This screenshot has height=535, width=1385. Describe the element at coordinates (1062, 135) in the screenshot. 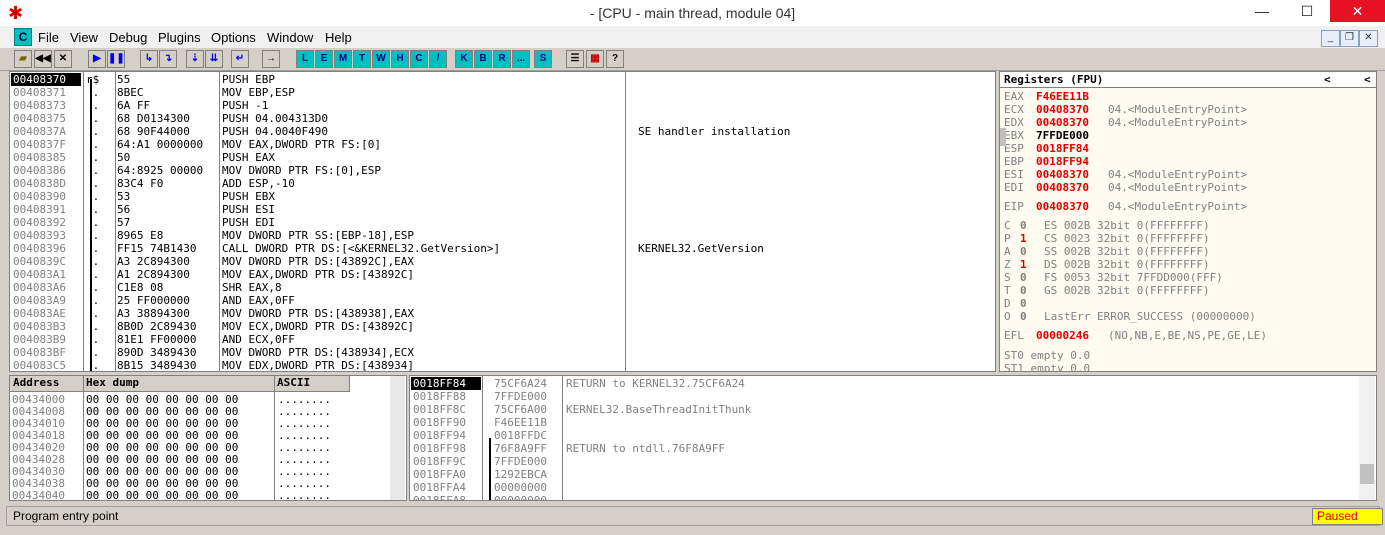

I see `register-value: 7FFDE000` at that location.